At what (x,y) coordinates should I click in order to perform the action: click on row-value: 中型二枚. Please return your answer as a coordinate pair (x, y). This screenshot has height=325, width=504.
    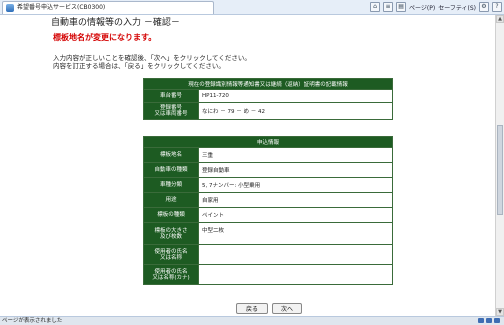
    Looking at the image, I should click on (295, 233).